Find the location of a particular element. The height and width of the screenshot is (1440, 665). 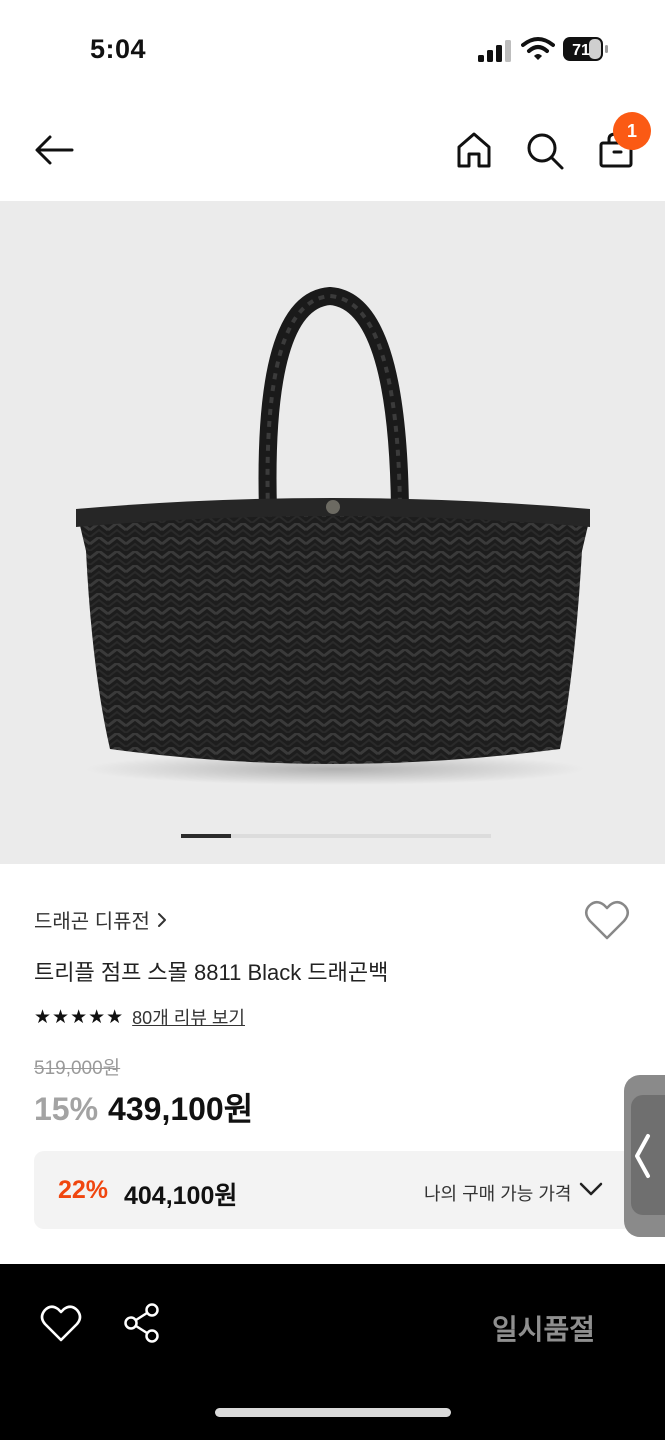

search-icon is located at coordinates (544, 150).